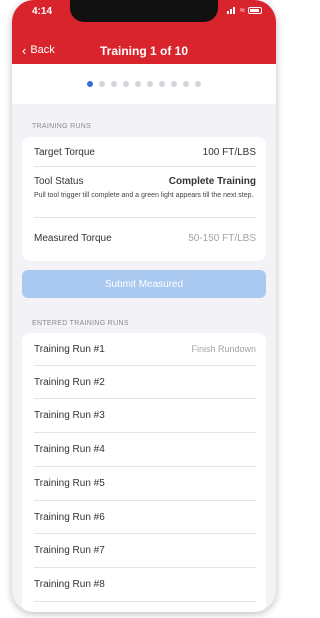 The image size is (320, 618). I want to click on wifi-icon: ≈, so click(242, 10).